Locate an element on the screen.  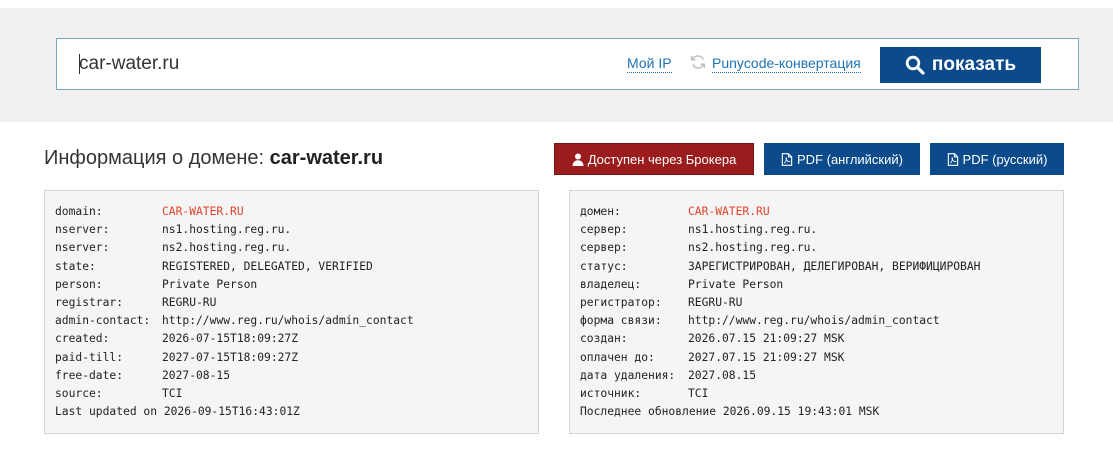
page-title: Информация о домене: car-water.ru is located at coordinates (213, 158).